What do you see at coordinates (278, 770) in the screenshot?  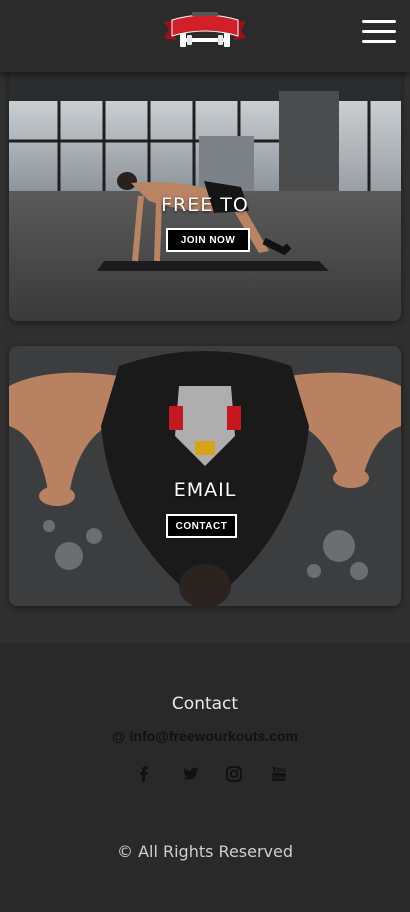 I see `svg-text: You` at bounding box center [278, 770].